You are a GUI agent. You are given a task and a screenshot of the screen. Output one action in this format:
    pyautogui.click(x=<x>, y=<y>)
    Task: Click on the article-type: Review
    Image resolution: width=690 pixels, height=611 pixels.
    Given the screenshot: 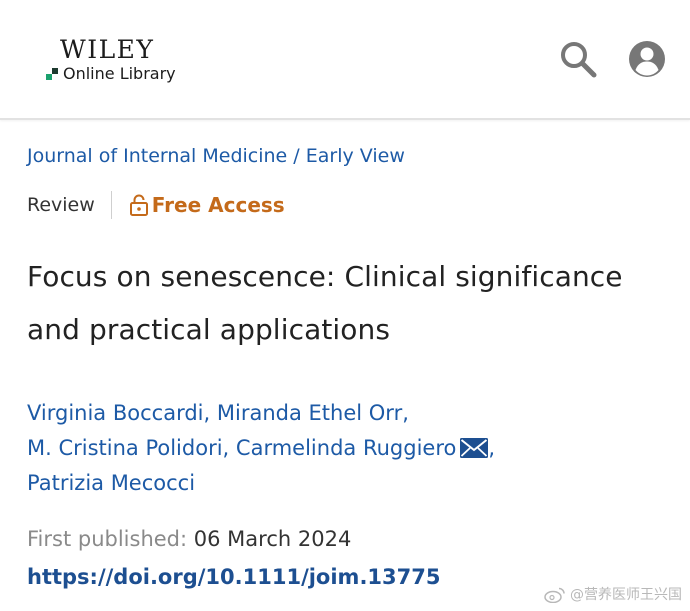 What is the action you would take?
    pyautogui.click(x=61, y=205)
    